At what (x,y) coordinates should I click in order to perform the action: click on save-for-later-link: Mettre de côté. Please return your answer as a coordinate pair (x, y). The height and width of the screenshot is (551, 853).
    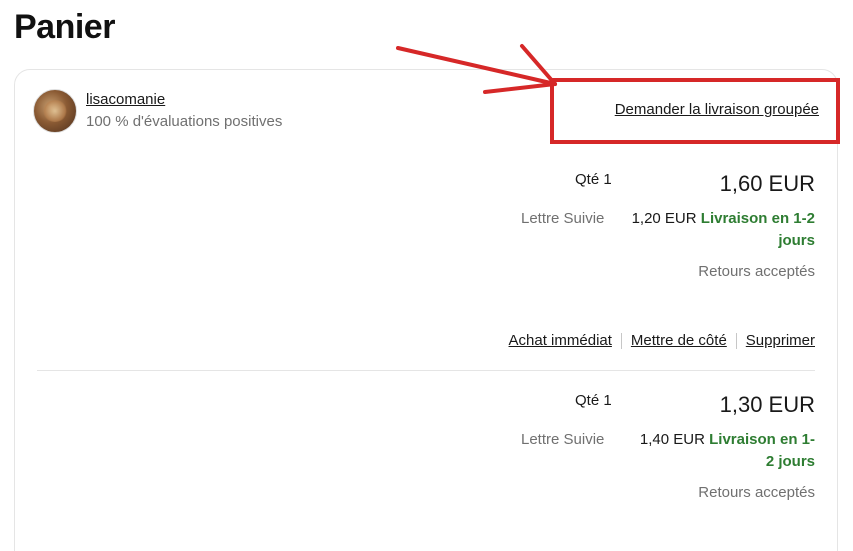
    Looking at the image, I should click on (679, 340).